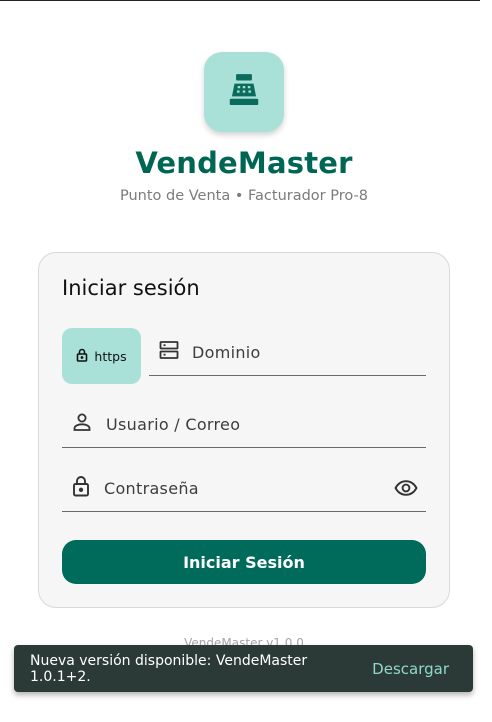 The width and height of the screenshot is (492, 722). Describe the element at coordinates (244, 447) in the screenshot. I see `user-underline` at that location.